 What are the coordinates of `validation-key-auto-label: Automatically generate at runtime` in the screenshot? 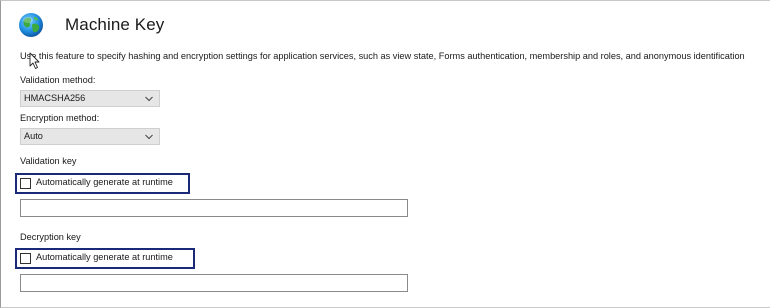 It's located at (104, 182).